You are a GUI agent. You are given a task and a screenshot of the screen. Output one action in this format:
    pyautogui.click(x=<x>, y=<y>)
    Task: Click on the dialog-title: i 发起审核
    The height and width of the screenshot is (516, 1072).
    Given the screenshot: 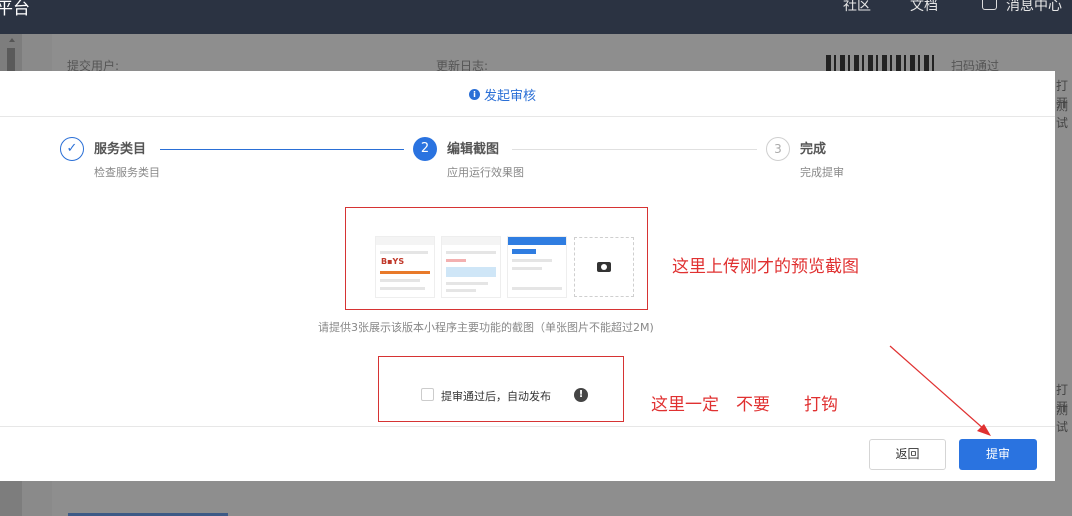 What is the action you would take?
    pyautogui.click(x=502, y=94)
    